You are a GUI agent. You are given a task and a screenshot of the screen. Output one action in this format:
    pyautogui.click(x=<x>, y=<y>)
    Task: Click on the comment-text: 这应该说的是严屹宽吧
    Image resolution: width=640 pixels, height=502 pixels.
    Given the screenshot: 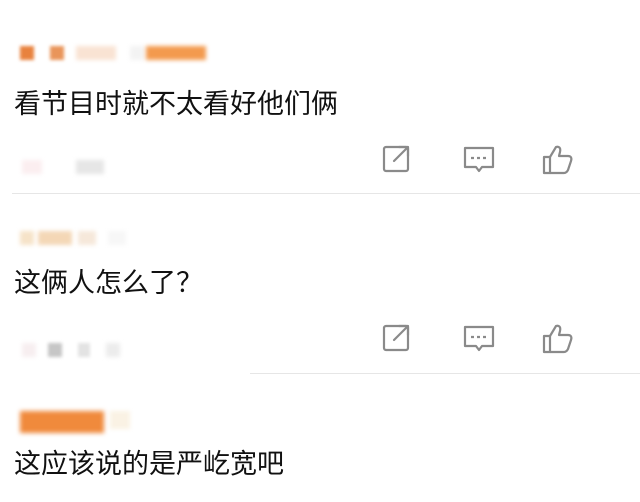 What is the action you would take?
    pyautogui.click(x=149, y=464)
    